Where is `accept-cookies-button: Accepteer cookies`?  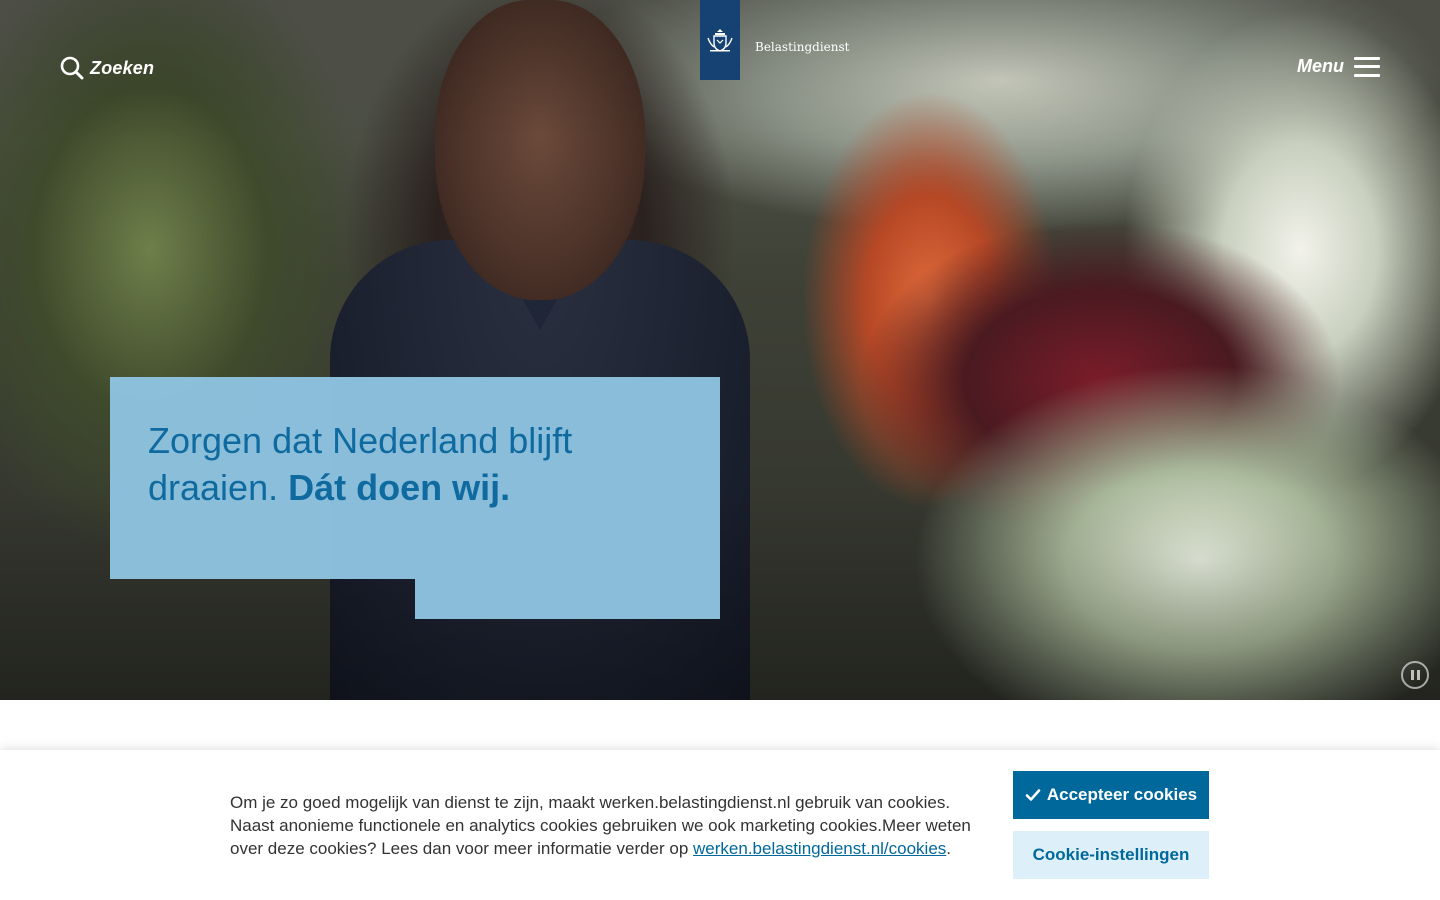
accept-cookies-button: Accepteer cookies is located at coordinates (1111, 795).